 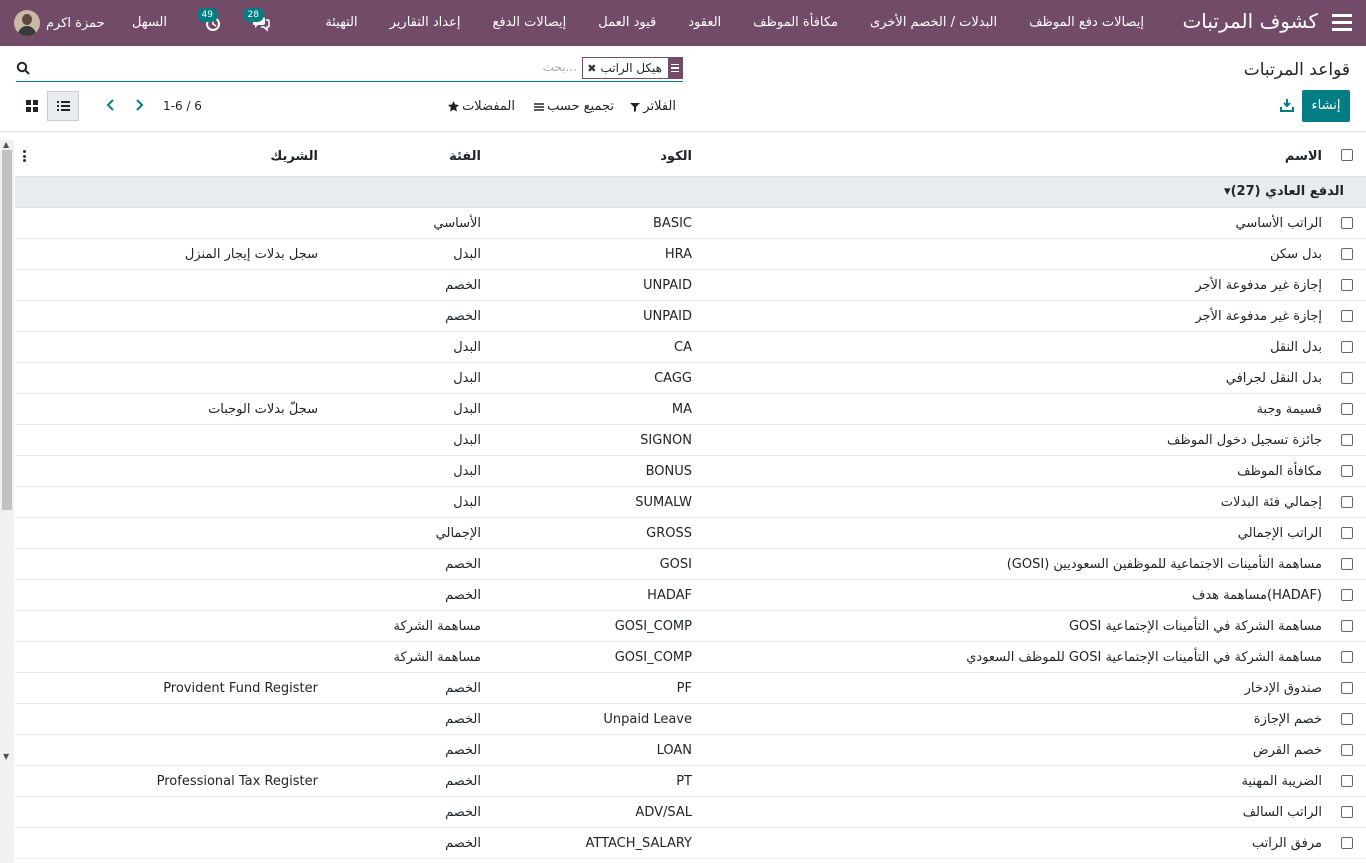 I want to click on cell-name: الضريبة المهنية, so click(x=1281, y=781).